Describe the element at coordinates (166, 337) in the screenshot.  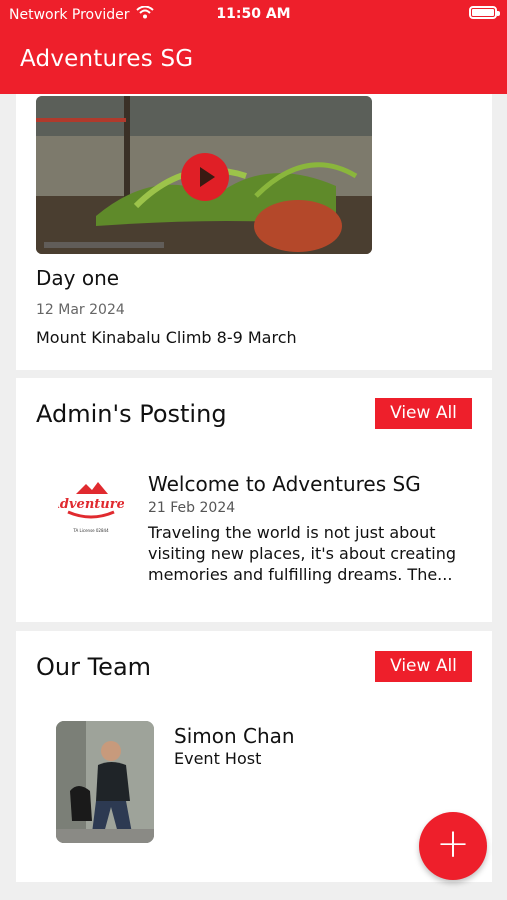
I see `post-description: Mount Kinabalu Climb 8-9 March` at that location.